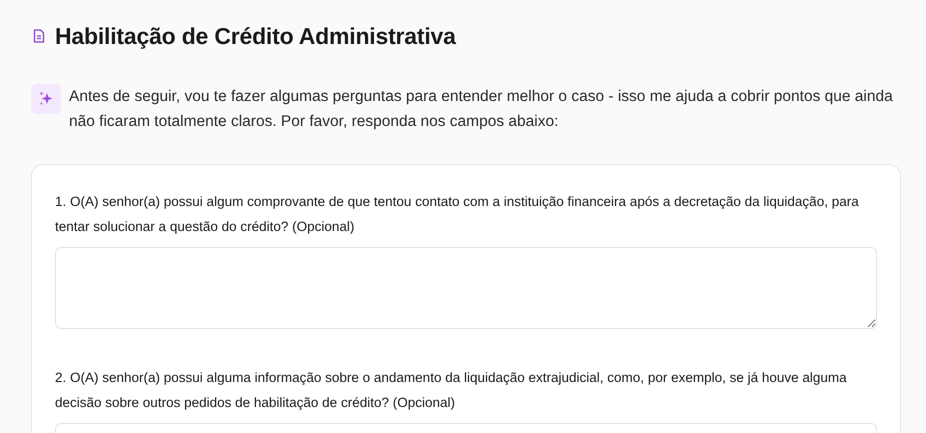  What do you see at coordinates (46, 99) in the screenshot?
I see `sparkle-icon` at bounding box center [46, 99].